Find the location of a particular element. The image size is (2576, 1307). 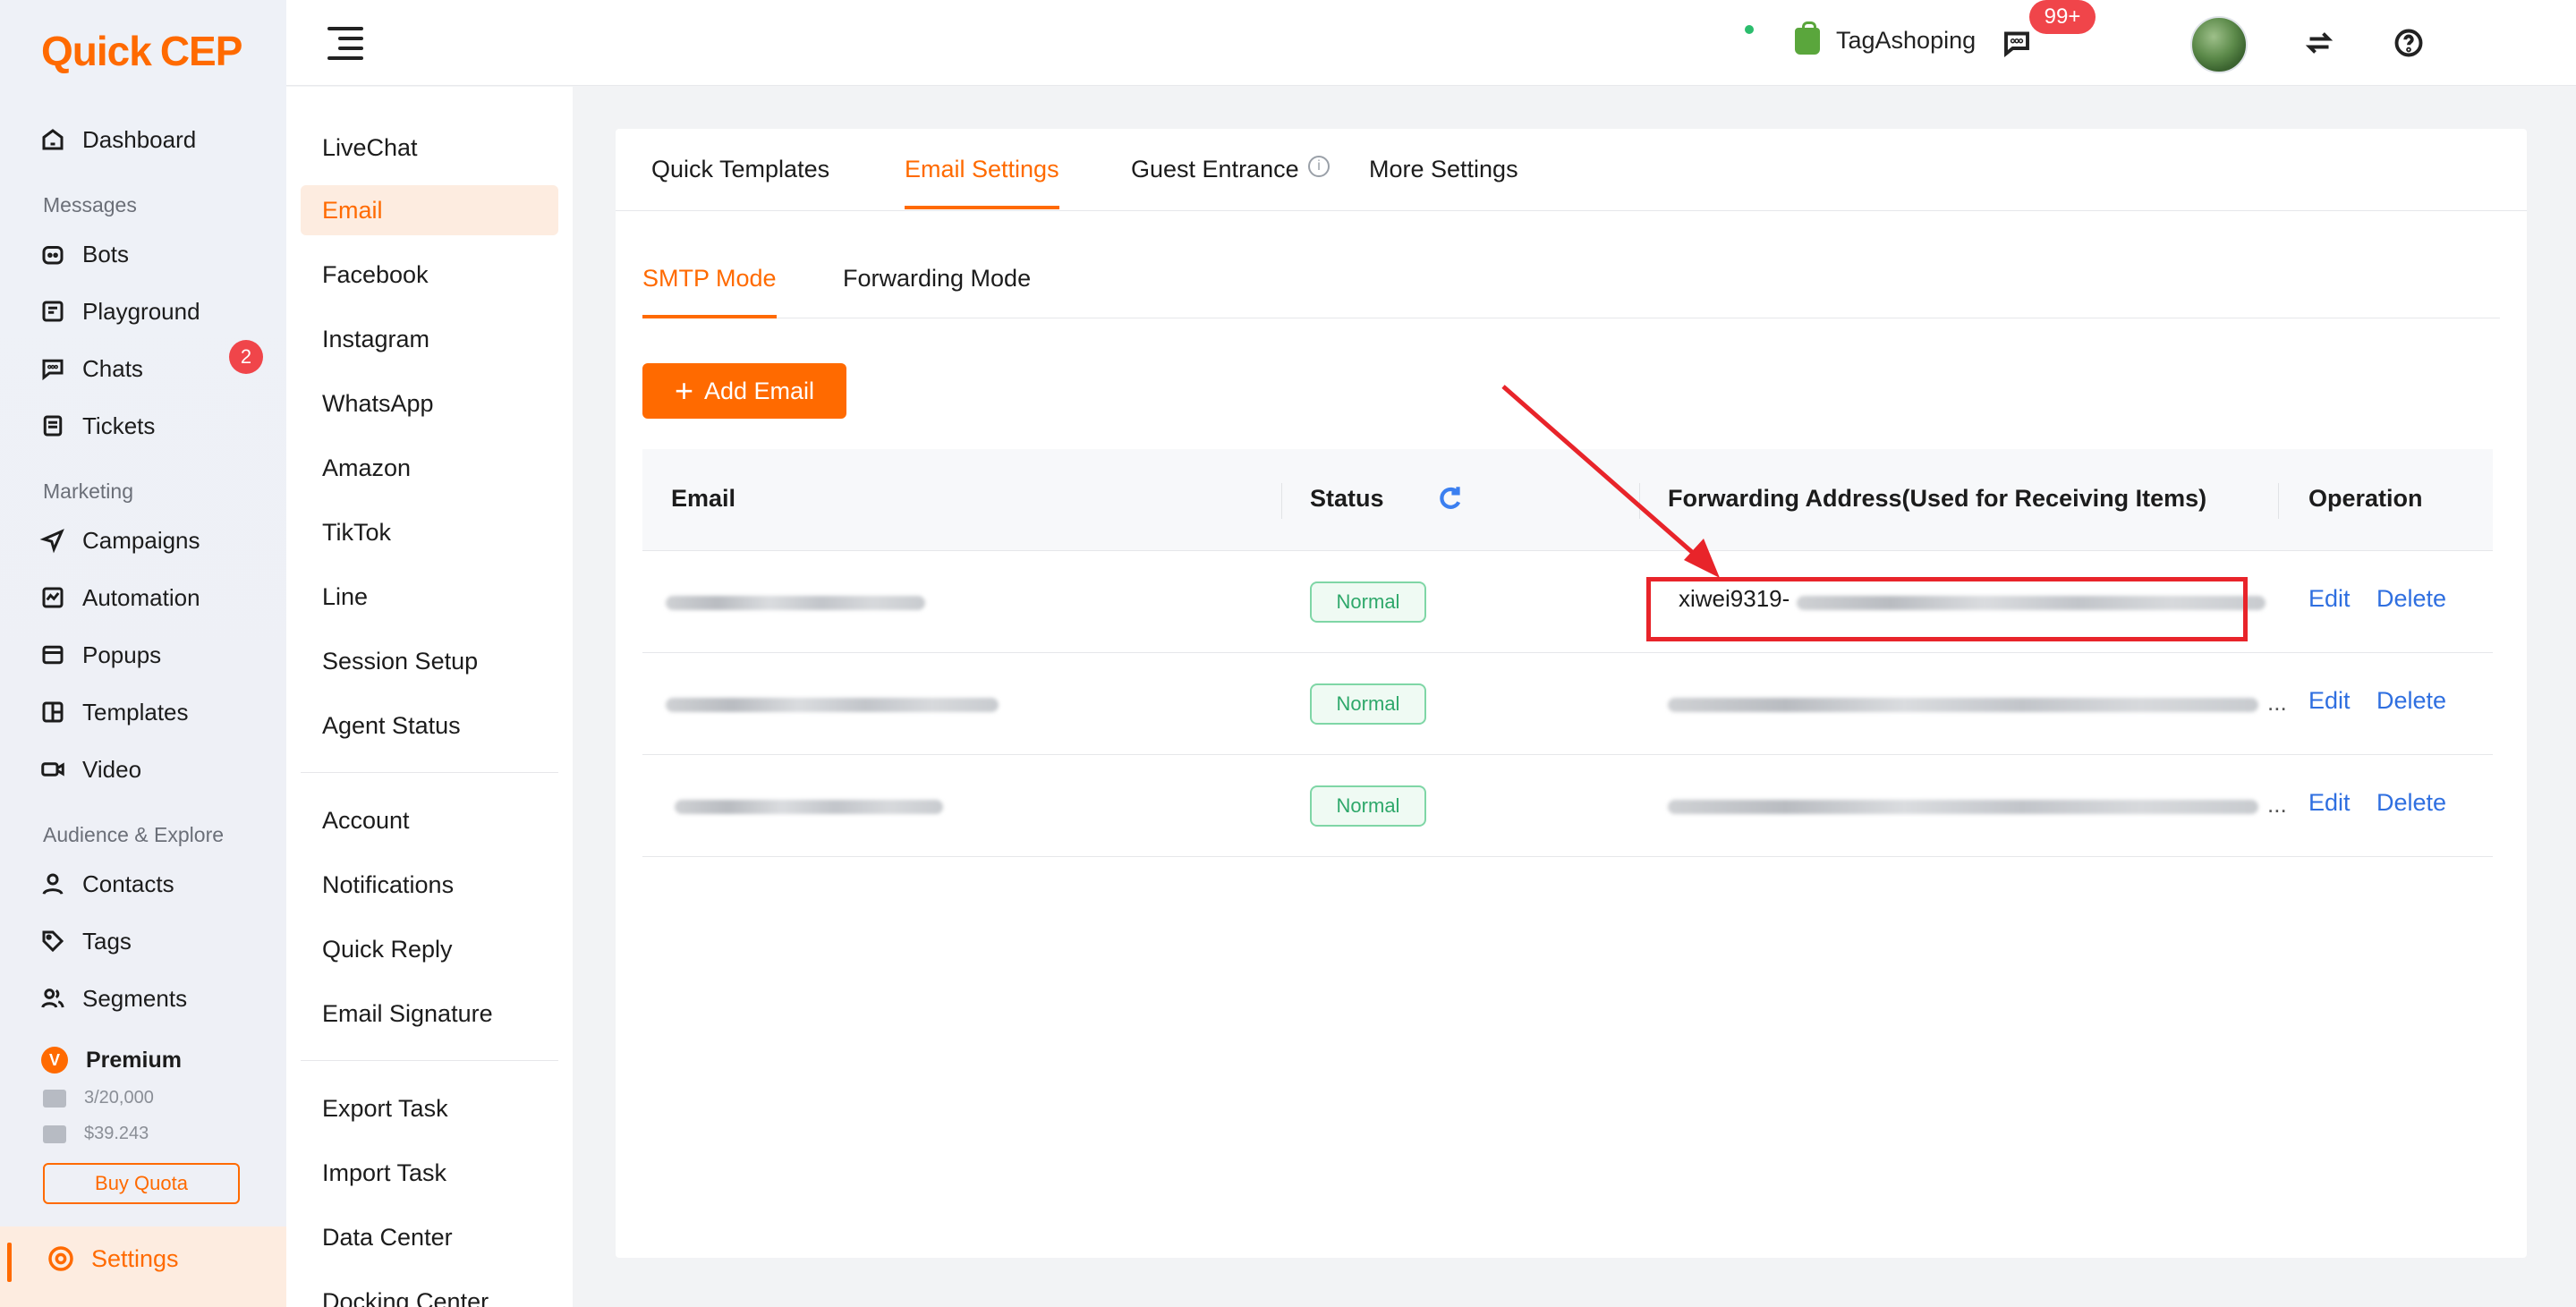

sidebar-item-label: Video is located at coordinates (112, 769).